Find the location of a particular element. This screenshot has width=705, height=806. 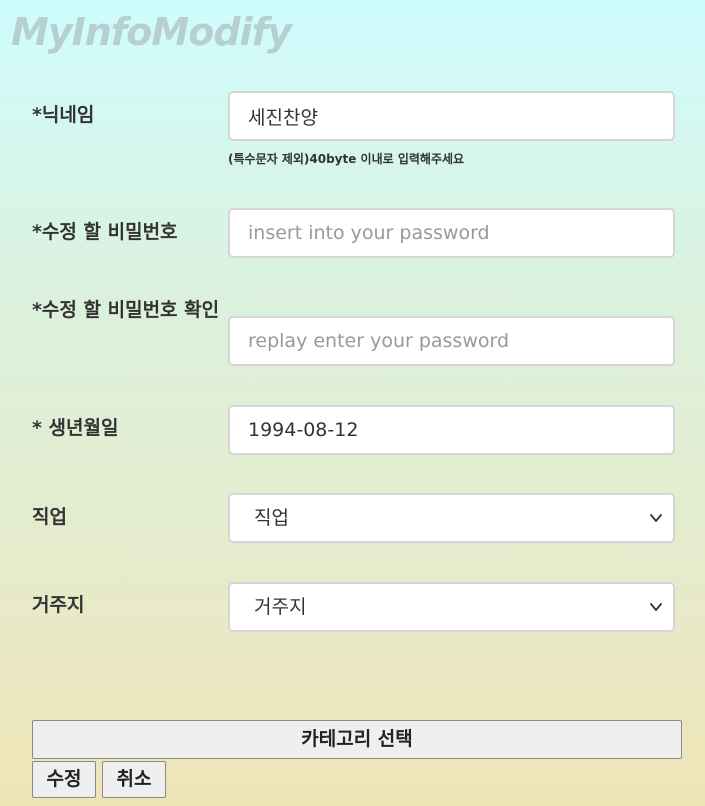

confirm-password-label: *수정 할 비밀번호 확인 is located at coordinates (126, 310).